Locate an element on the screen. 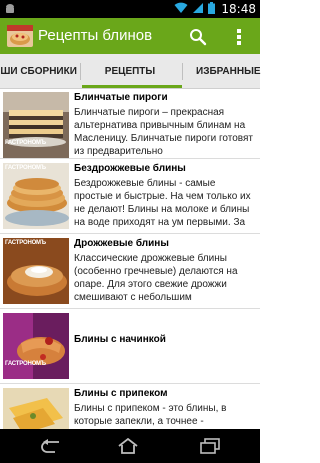 The width and height of the screenshot is (320, 463). signal-icon is located at coordinates (198, 9).